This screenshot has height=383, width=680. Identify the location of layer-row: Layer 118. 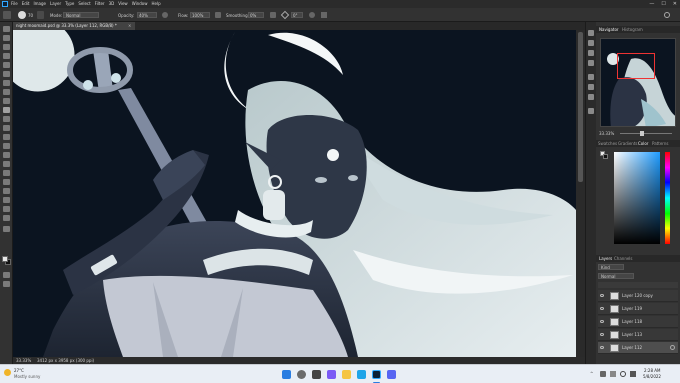
(638, 322).